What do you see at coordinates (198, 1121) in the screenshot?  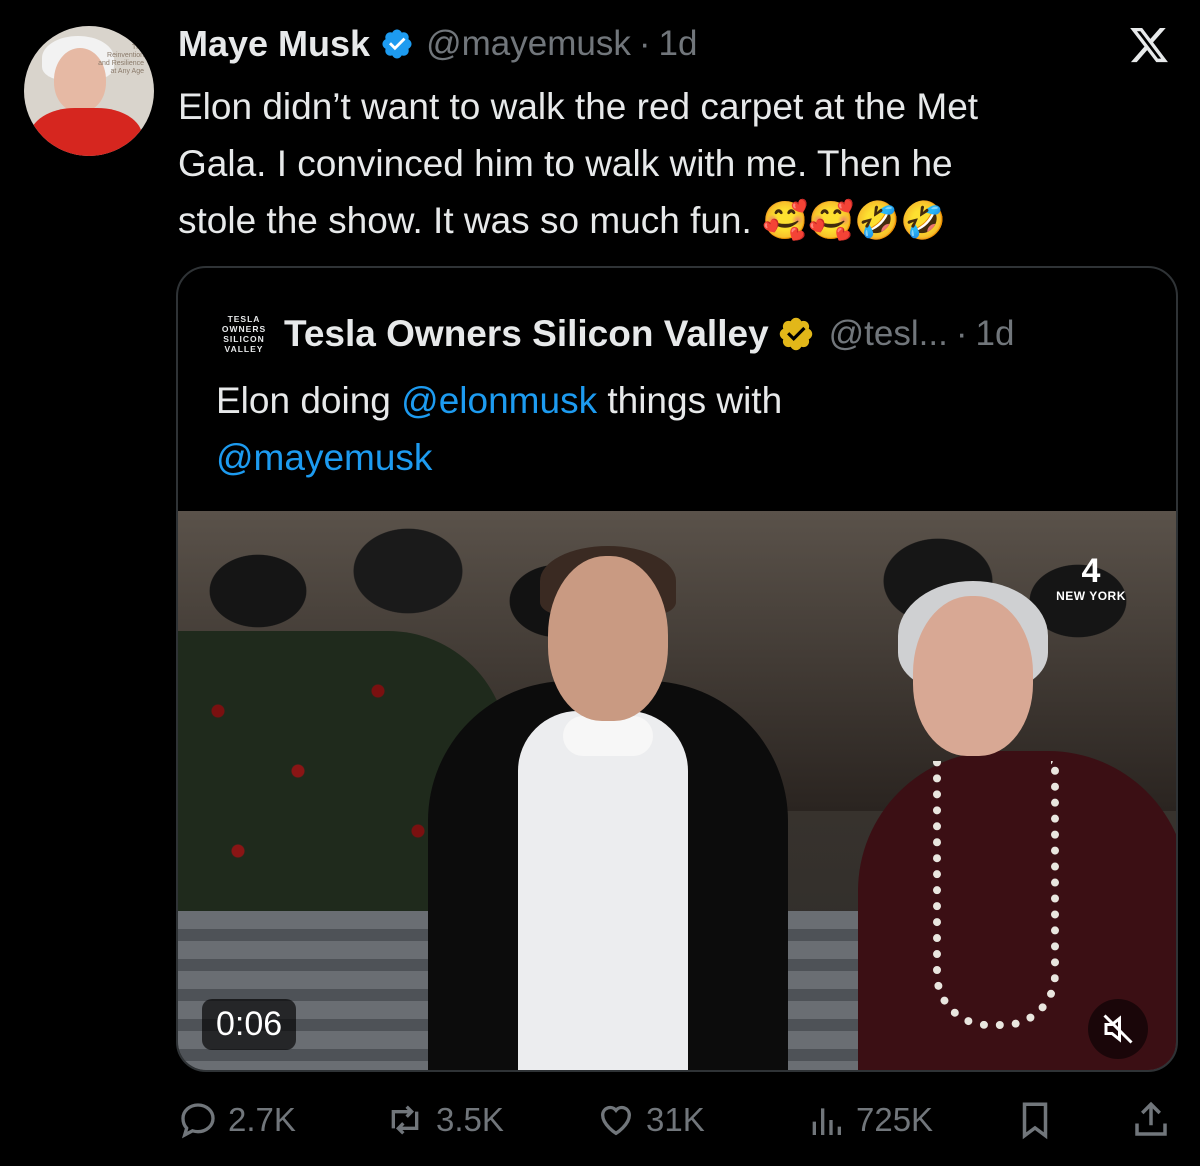 I see `reply-icon` at bounding box center [198, 1121].